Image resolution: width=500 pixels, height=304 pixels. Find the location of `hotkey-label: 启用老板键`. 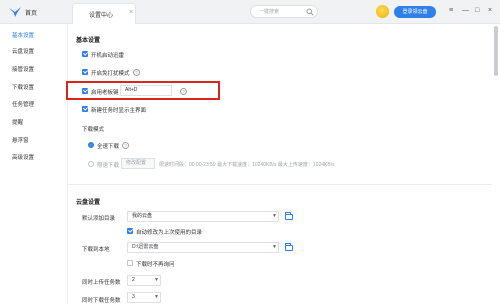

hotkey-label: 启用老板键 is located at coordinates (105, 93).